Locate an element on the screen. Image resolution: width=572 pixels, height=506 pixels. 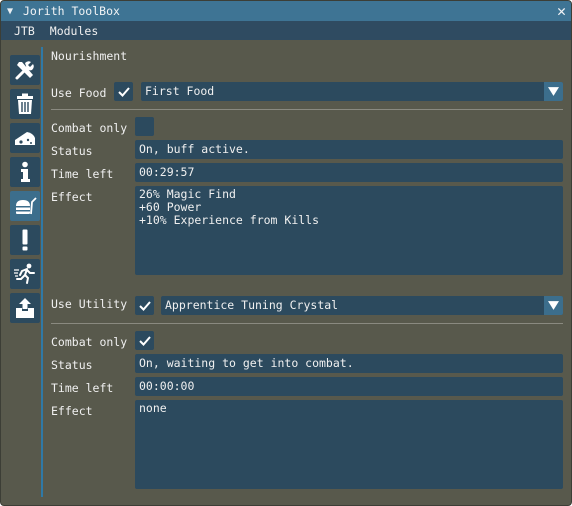
sidebar-upload-button is located at coordinates (25, 308).